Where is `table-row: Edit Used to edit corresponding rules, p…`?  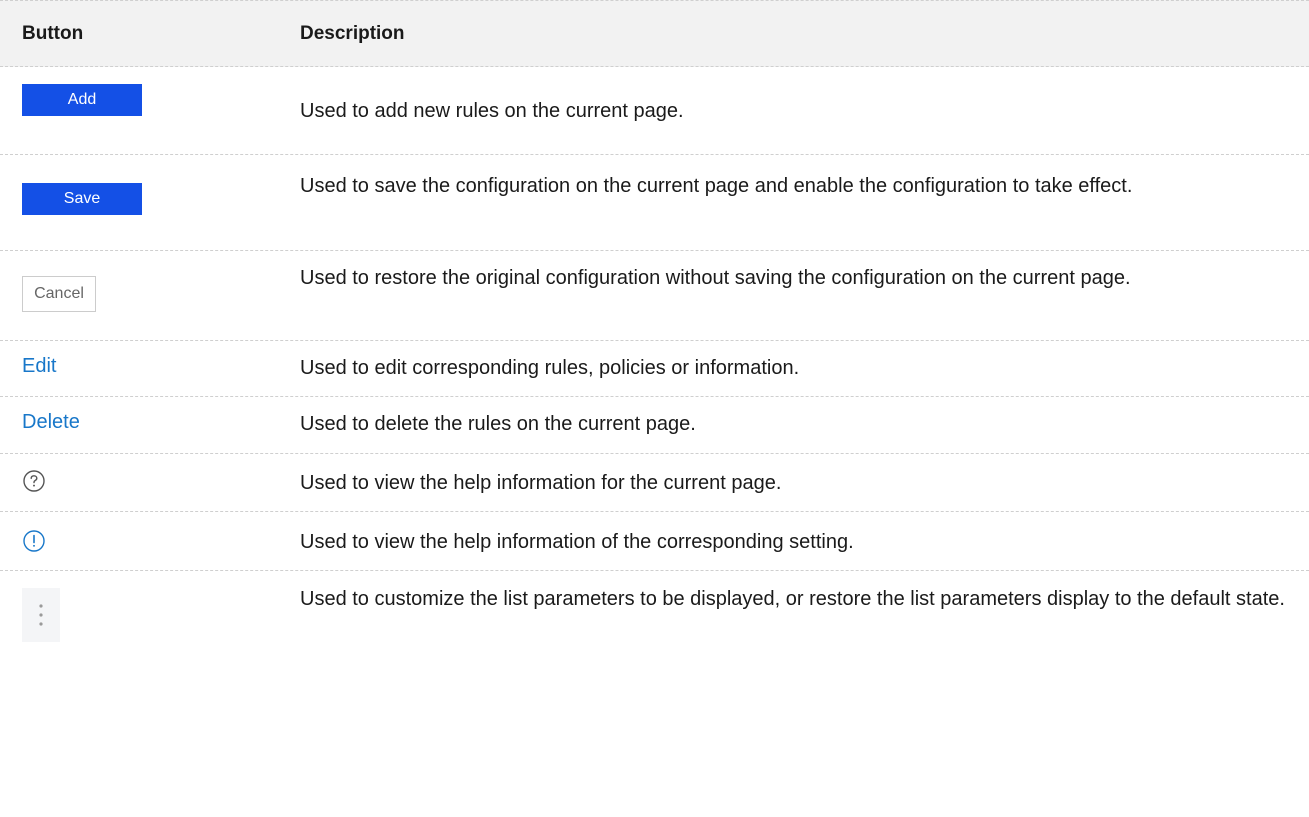
table-row: Edit Used to edit corresponding rules, p… is located at coordinates (654, 369).